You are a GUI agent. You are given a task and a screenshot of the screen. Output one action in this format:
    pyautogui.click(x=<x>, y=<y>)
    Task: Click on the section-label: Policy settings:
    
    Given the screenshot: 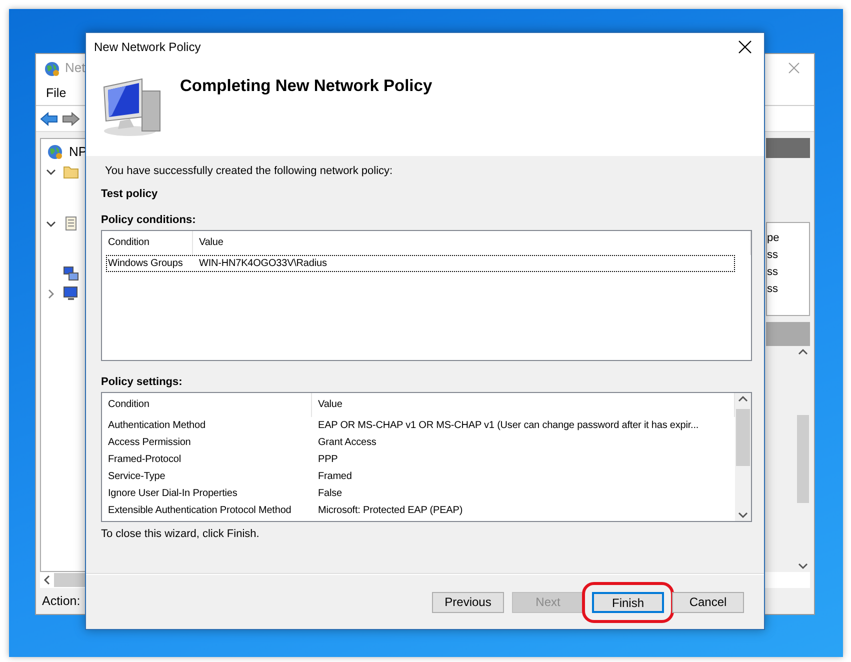 What is the action you would take?
    pyautogui.click(x=142, y=382)
    